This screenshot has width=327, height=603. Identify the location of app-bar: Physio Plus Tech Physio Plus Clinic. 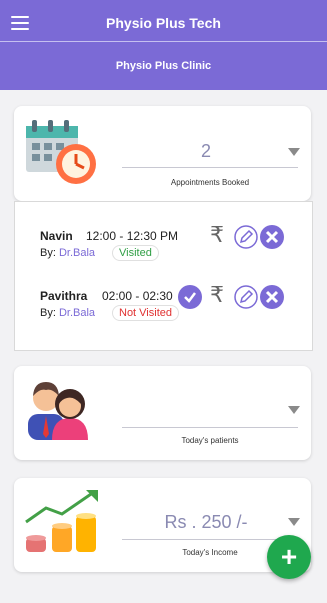
(163, 45).